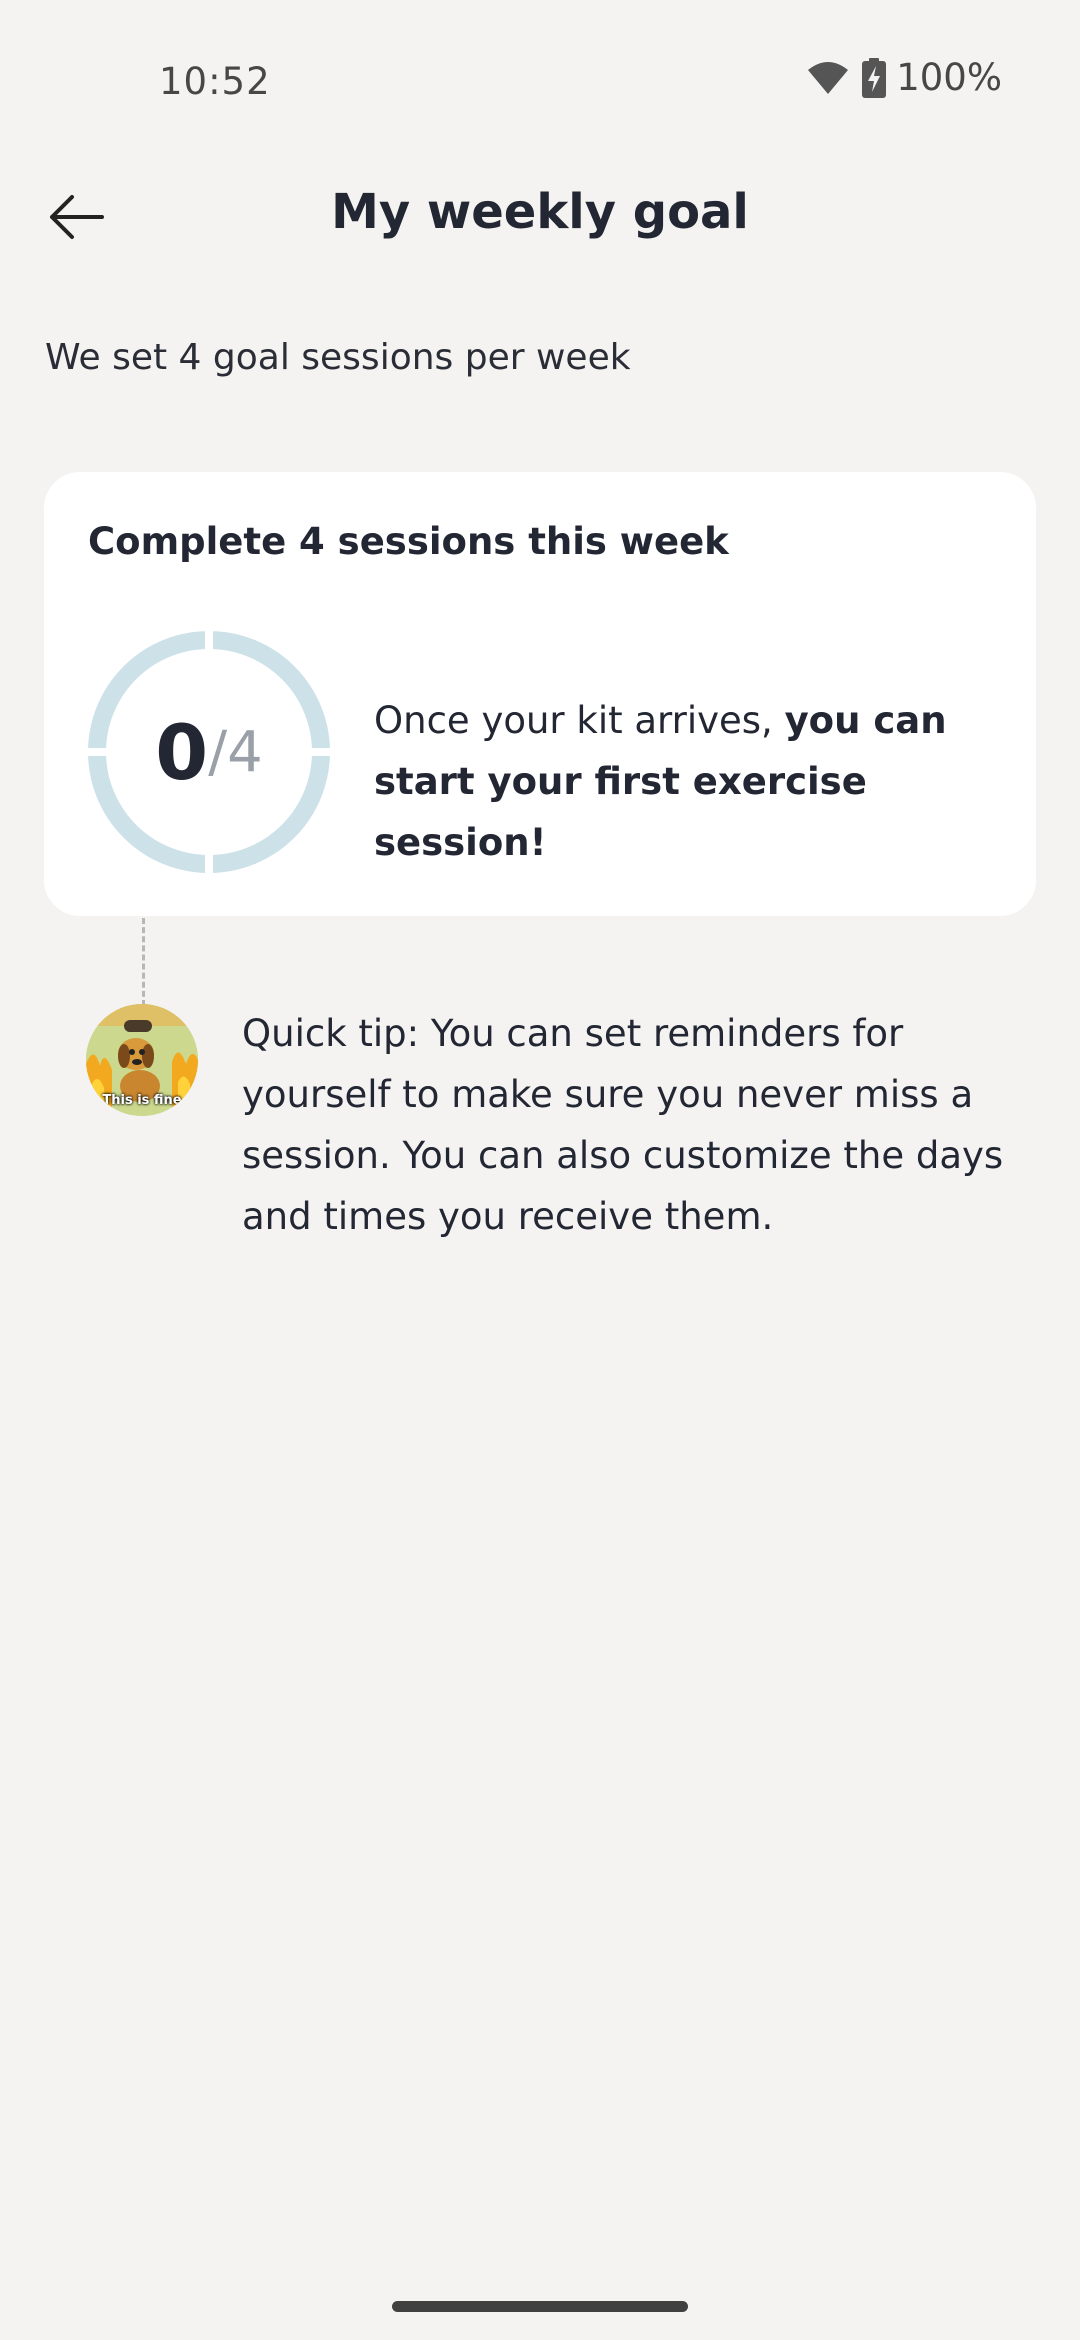 The height and width of the screenshot is (2340, 1080). What do you see at coordinates (338, 357) in the screenshot?
I see `goal-subtitle: We set 4 goal sessions per week` at bounding box center [338, 357].